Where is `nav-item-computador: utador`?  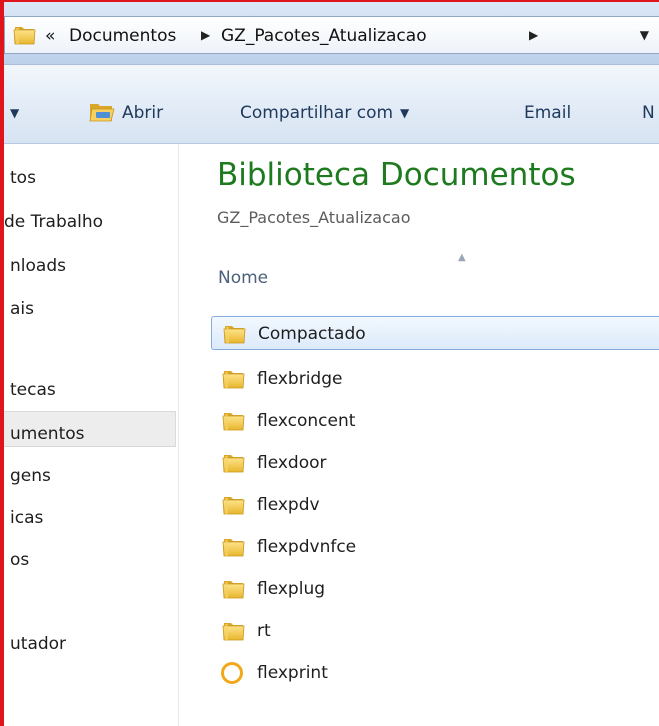
nav-item-computador: utador is located at coordinates (38, 644).